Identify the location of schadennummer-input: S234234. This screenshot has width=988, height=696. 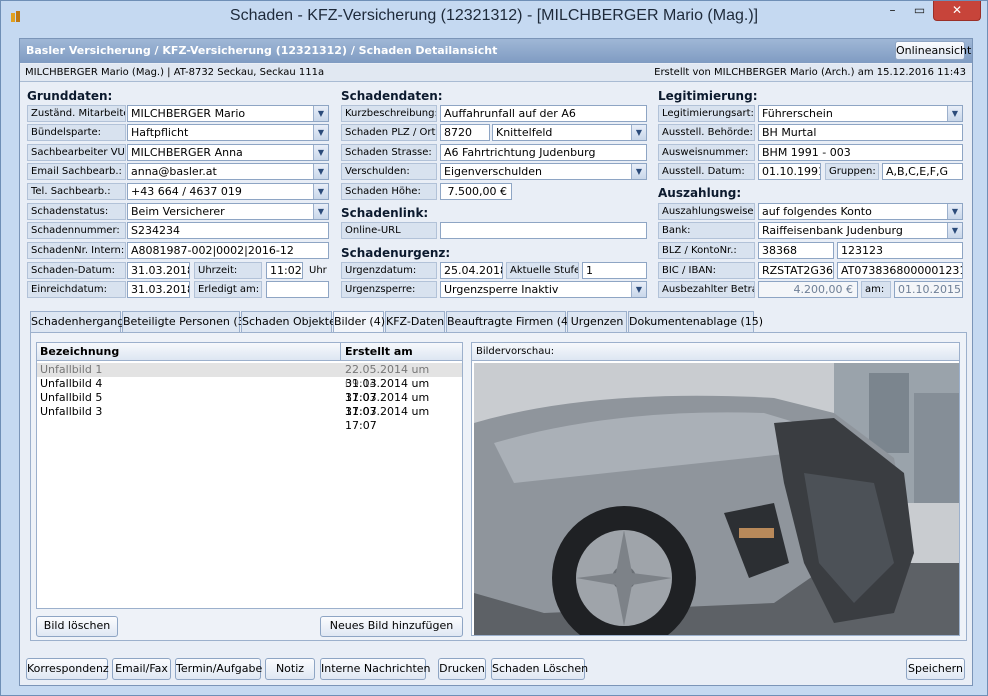
(228, 230).